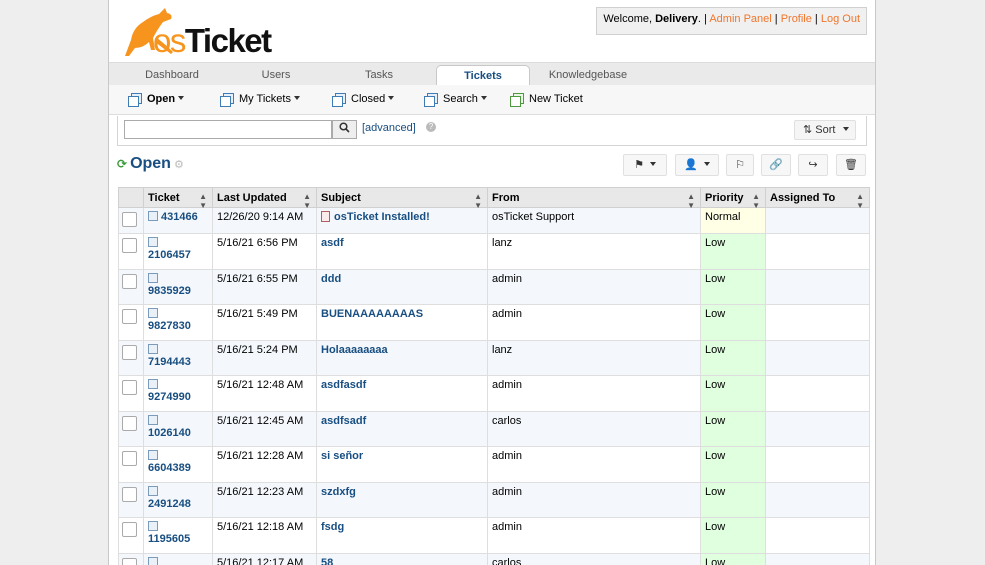  What do you see at coordinates (169, 426) in the screenshot?
I see `ticket-number-link: 1026140` at bounding box center [169, 426].